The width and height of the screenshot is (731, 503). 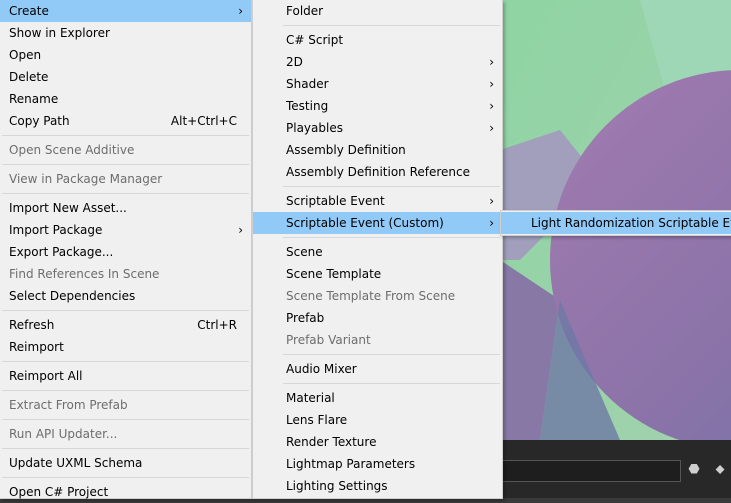 I want to click on main-item-reimport-all: Reimport All, so click(x=125, y=376).